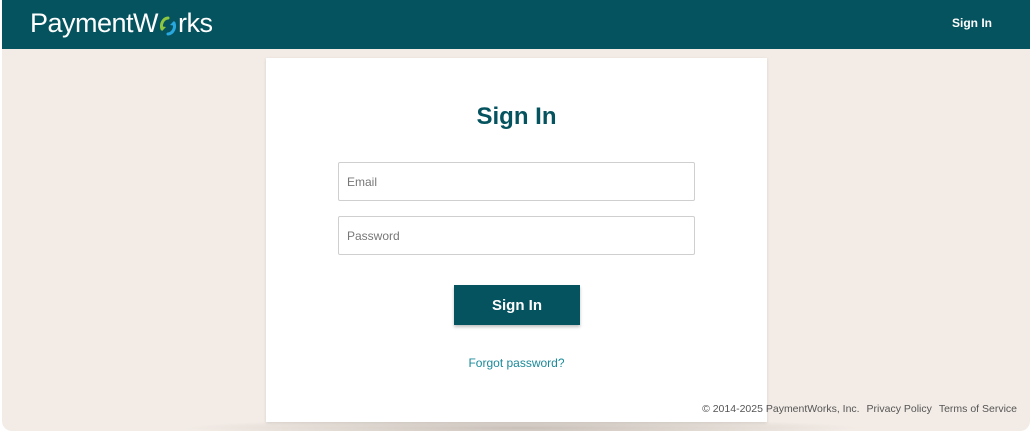 This screenshot has height=431, width=1032. I want to click on nav-signin-link: Sign In, so click(972, 23).